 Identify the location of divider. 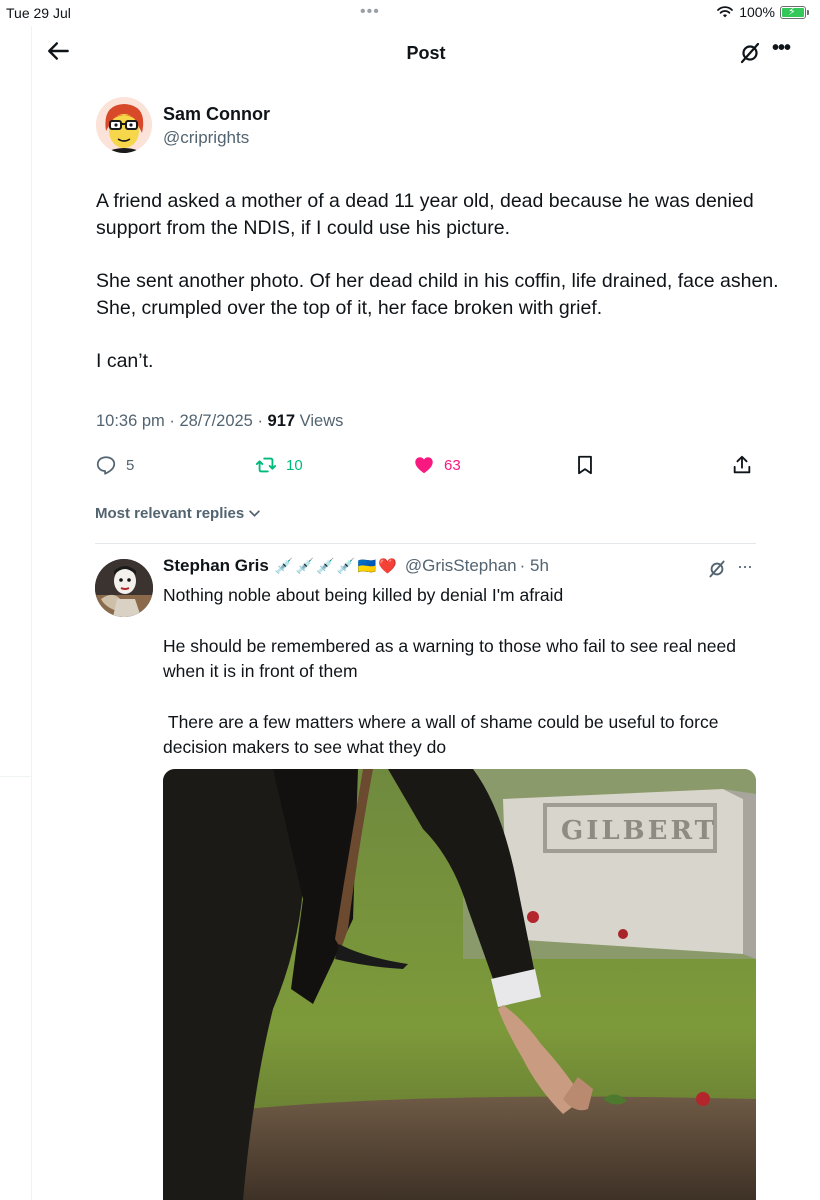
(425, 543).